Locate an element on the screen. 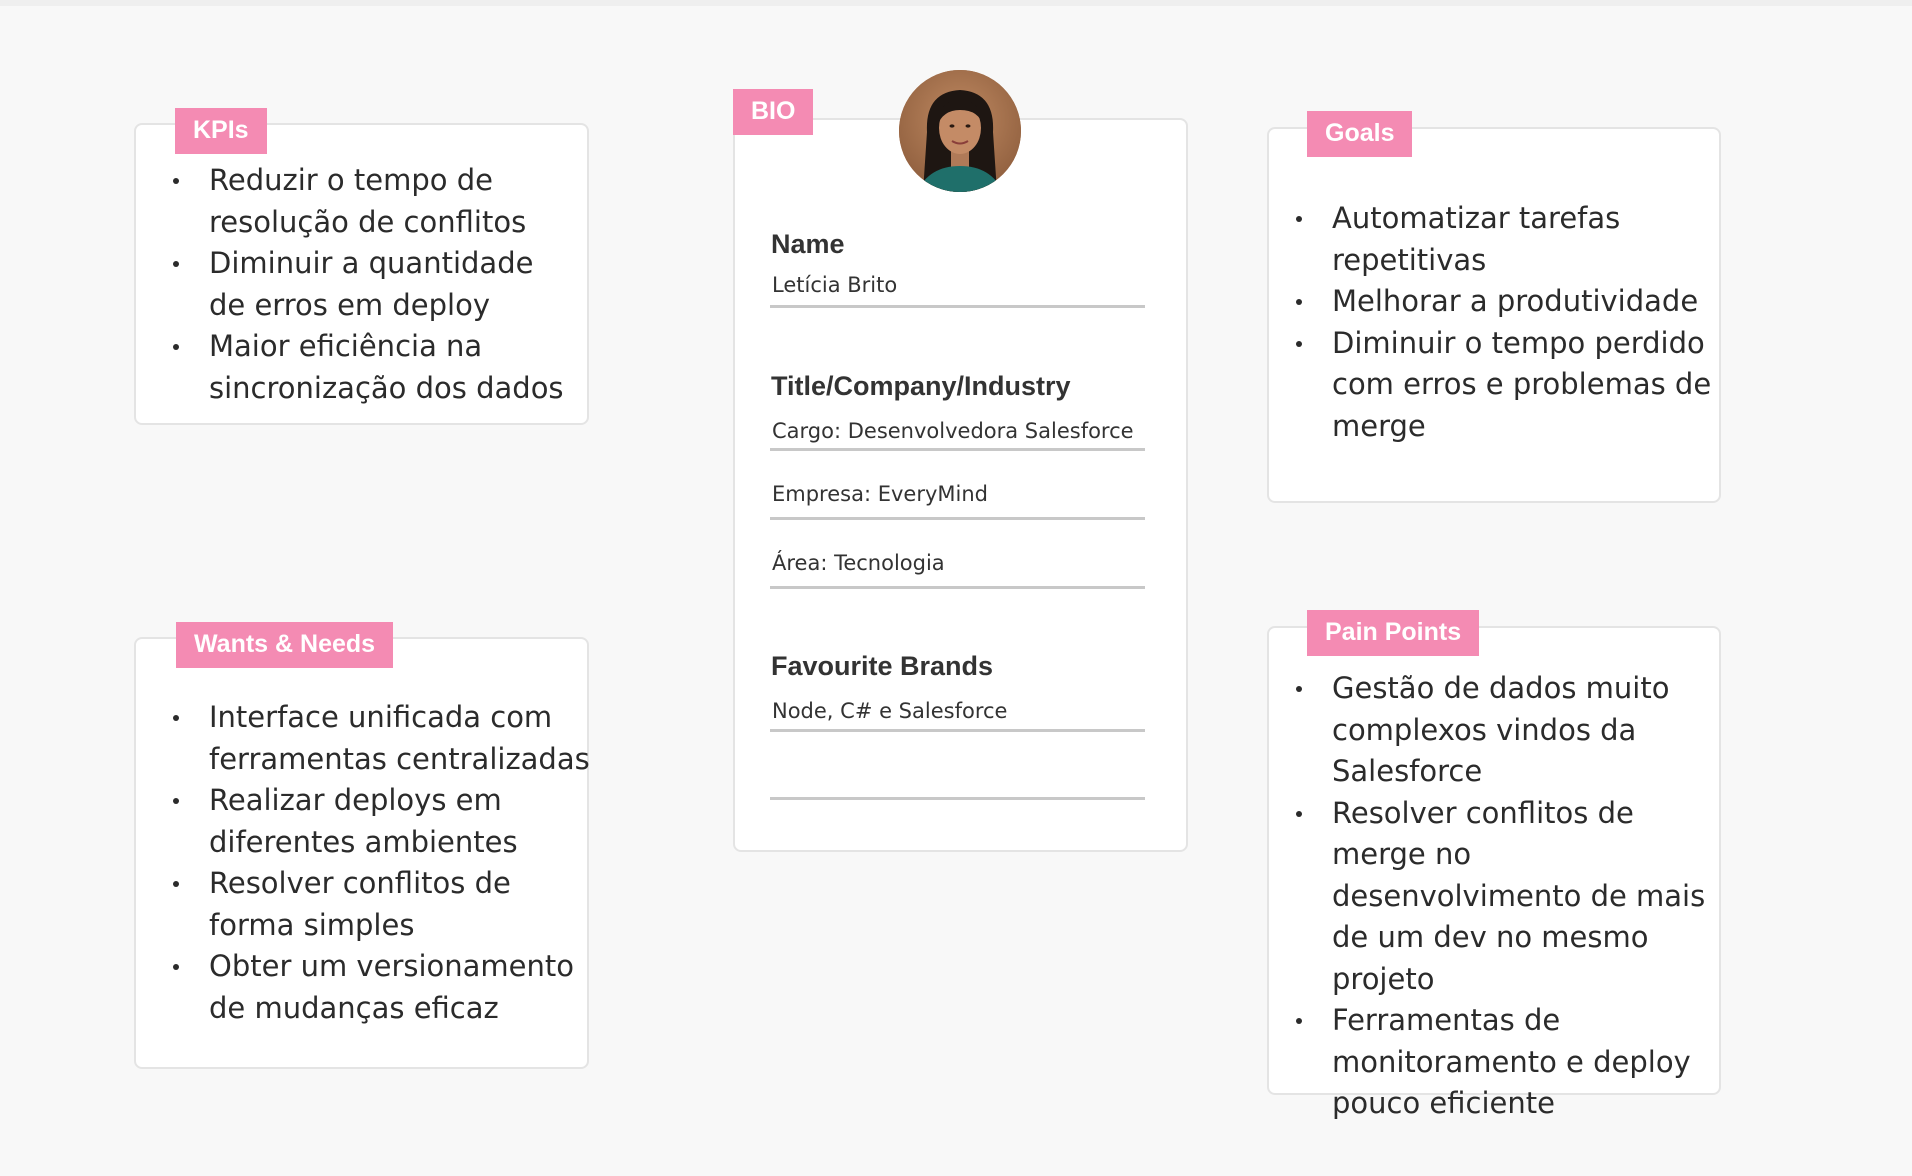  name-value: Letícia Brito is located at coordinates (835, 285).